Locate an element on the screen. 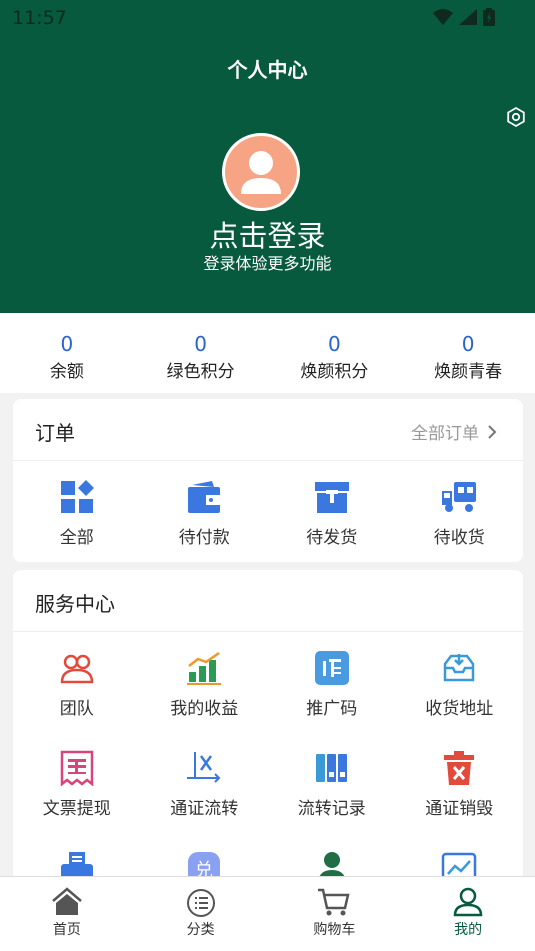 Image resolution: width=535 pixels, height=951 pixels. status-time: 11:57 is located at coordinates (39, 18).